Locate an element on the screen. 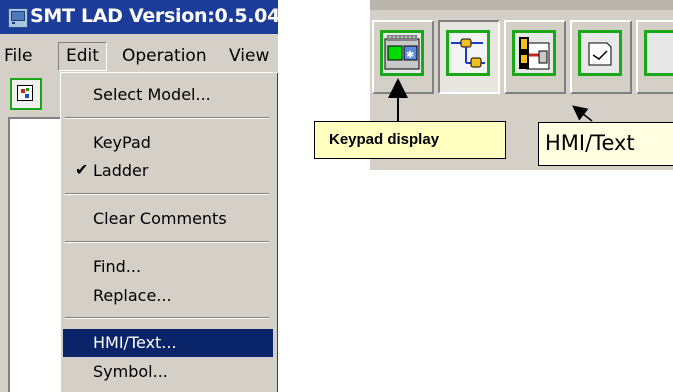 The width and height of the screenshot is (673, 392). callout-label: Keypad display is located at coordinates (384, 139).